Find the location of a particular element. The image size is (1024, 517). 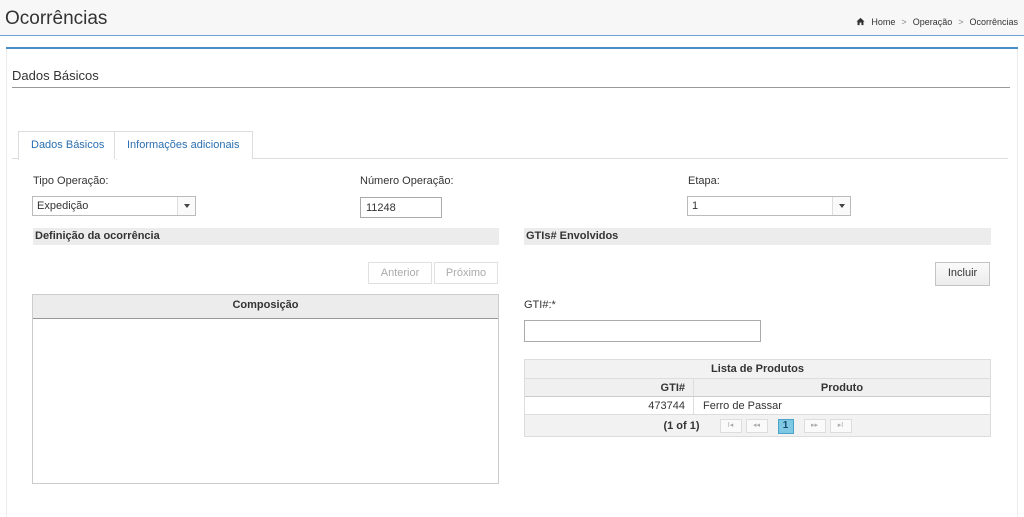

table-header-row: GTI# Produto is located at coordinates (757, 388).